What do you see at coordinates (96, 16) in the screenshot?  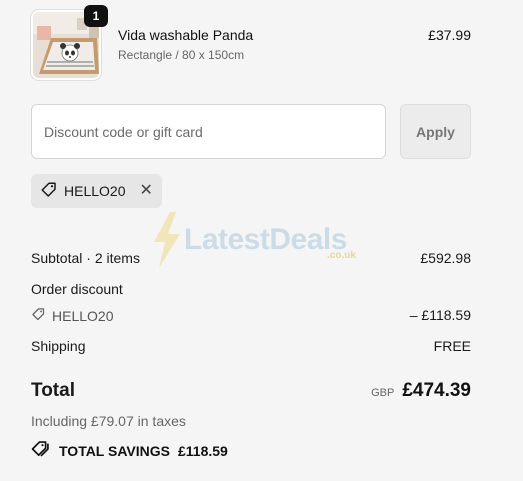 I see `quantity-badge: 1` at bounding box center [96, 16].